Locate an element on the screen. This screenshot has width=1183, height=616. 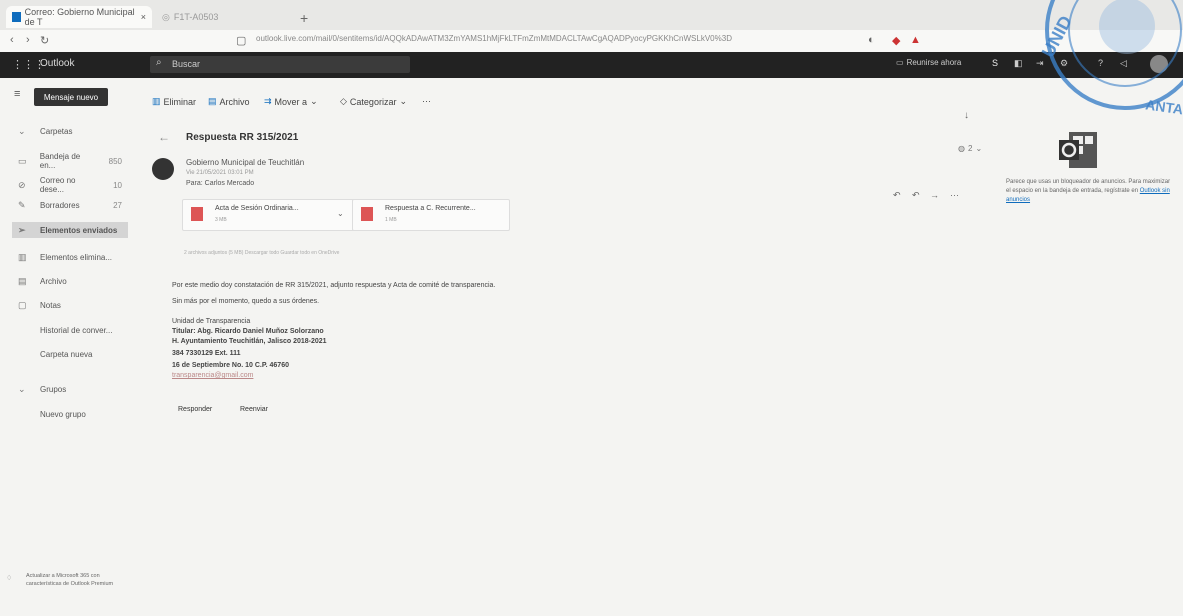
folders-header: ⌄ Carpetas is located at coordinates (73, 131).